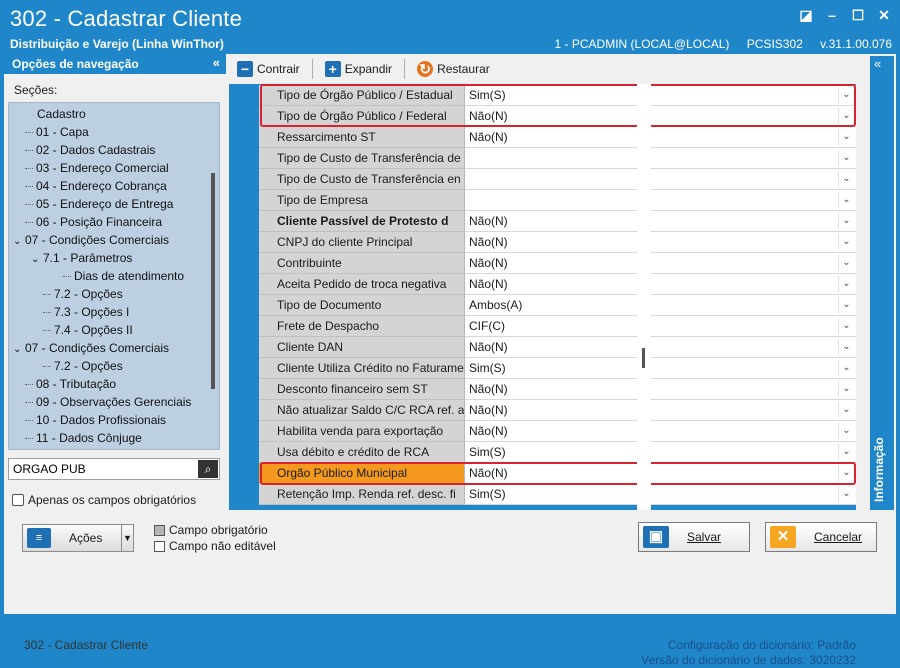 This screenshot has width=900, height=668. I want to click on collapse-info-icon: «, so click(877, 63).